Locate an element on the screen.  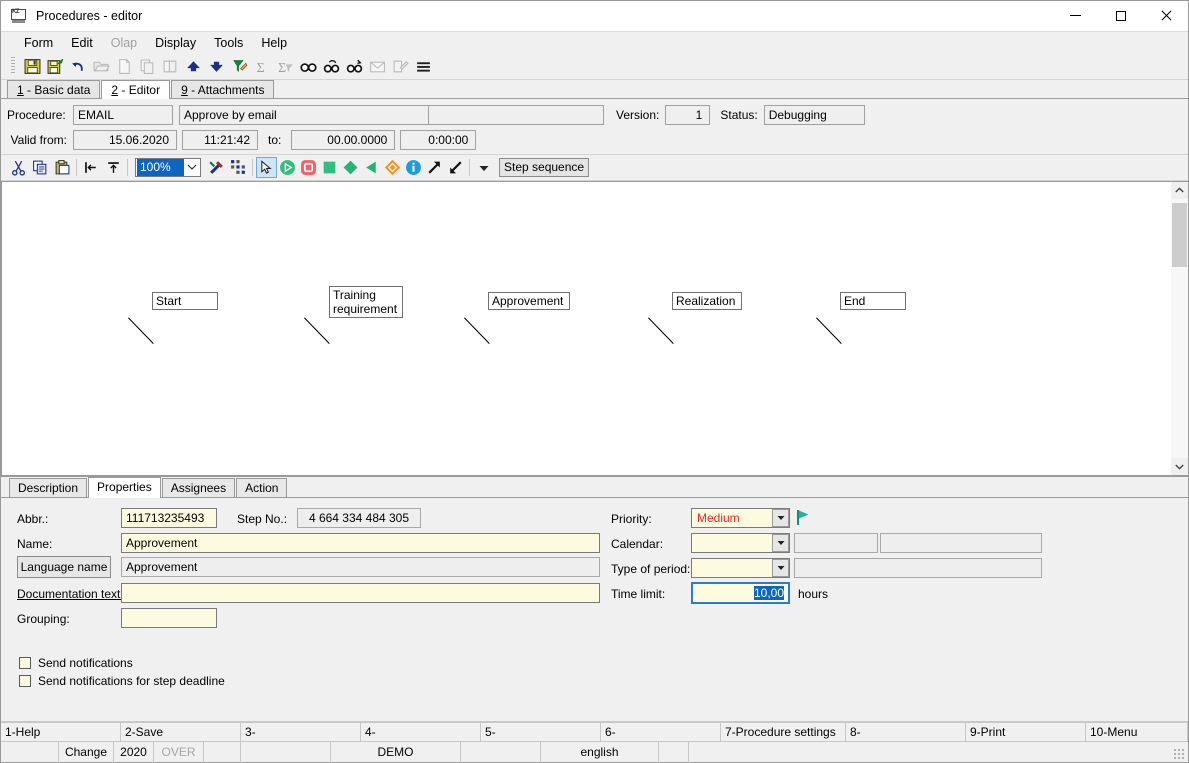
tab-assignees: Assignees is located at coordinates (198, 487).